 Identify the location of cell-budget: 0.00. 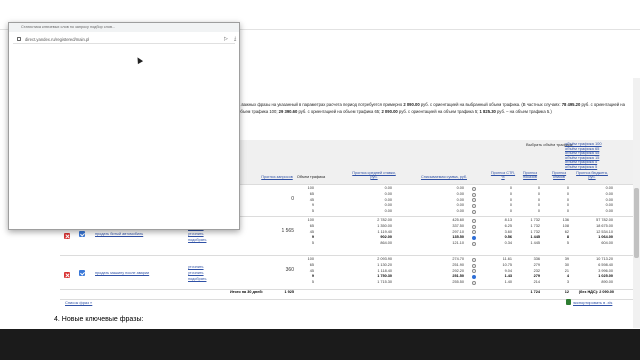
(609, 199).